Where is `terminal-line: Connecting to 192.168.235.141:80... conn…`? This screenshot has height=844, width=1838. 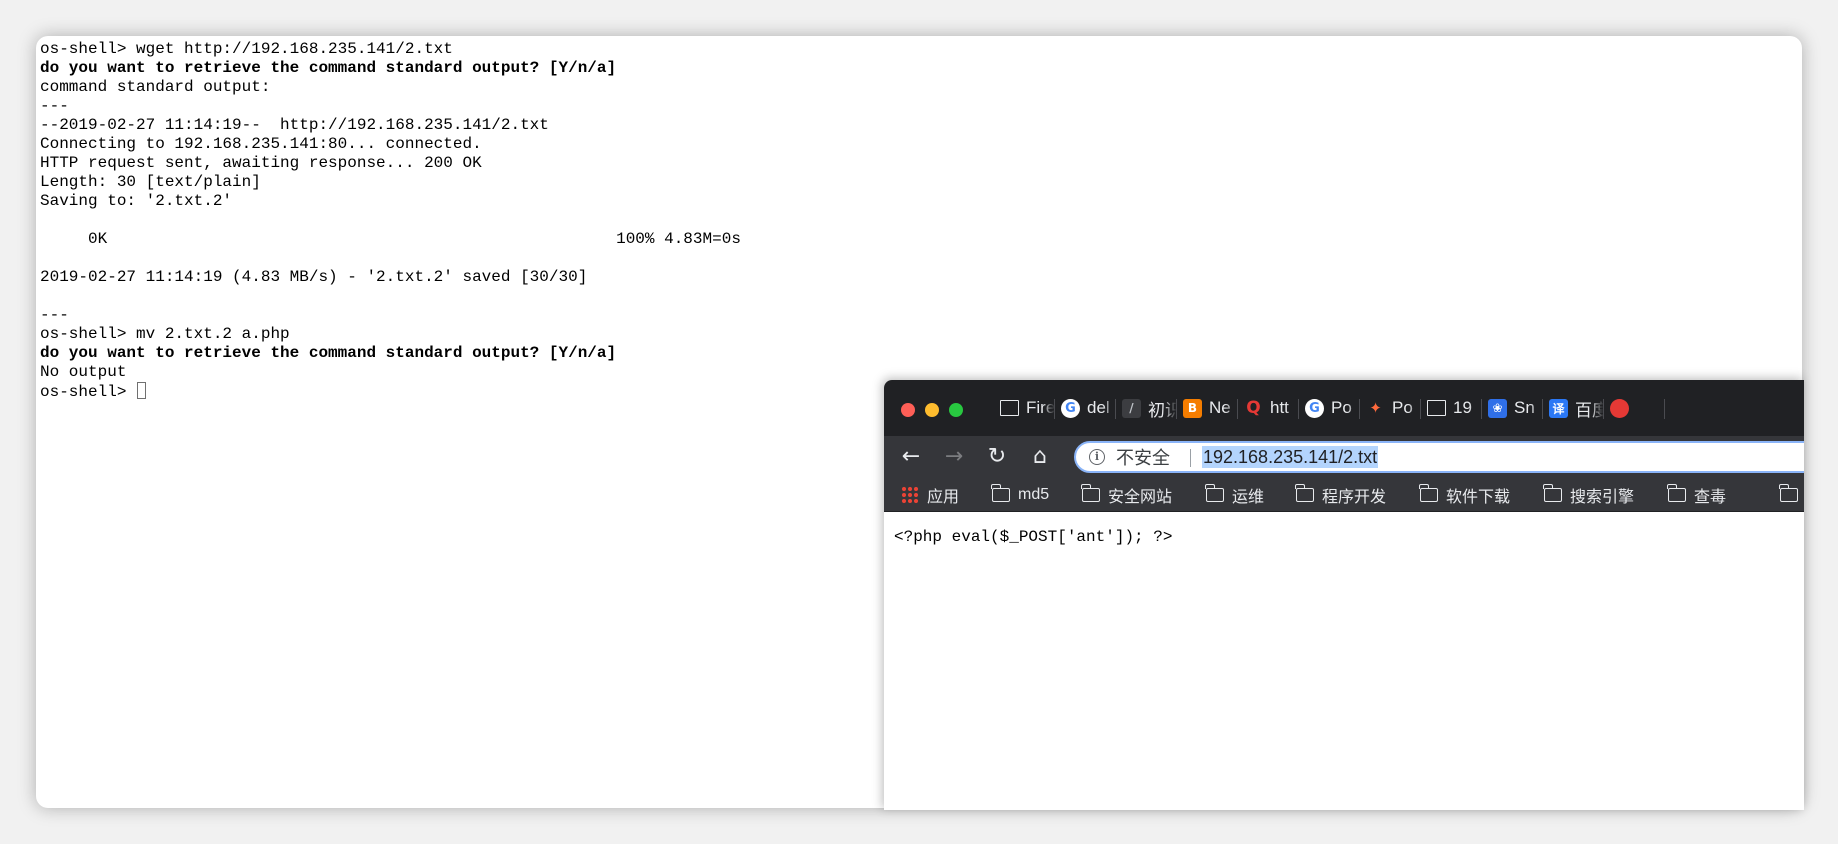 terminal-line: Connecting to 192.168.235.141:80... conn… is located at coordinates (261, 144).